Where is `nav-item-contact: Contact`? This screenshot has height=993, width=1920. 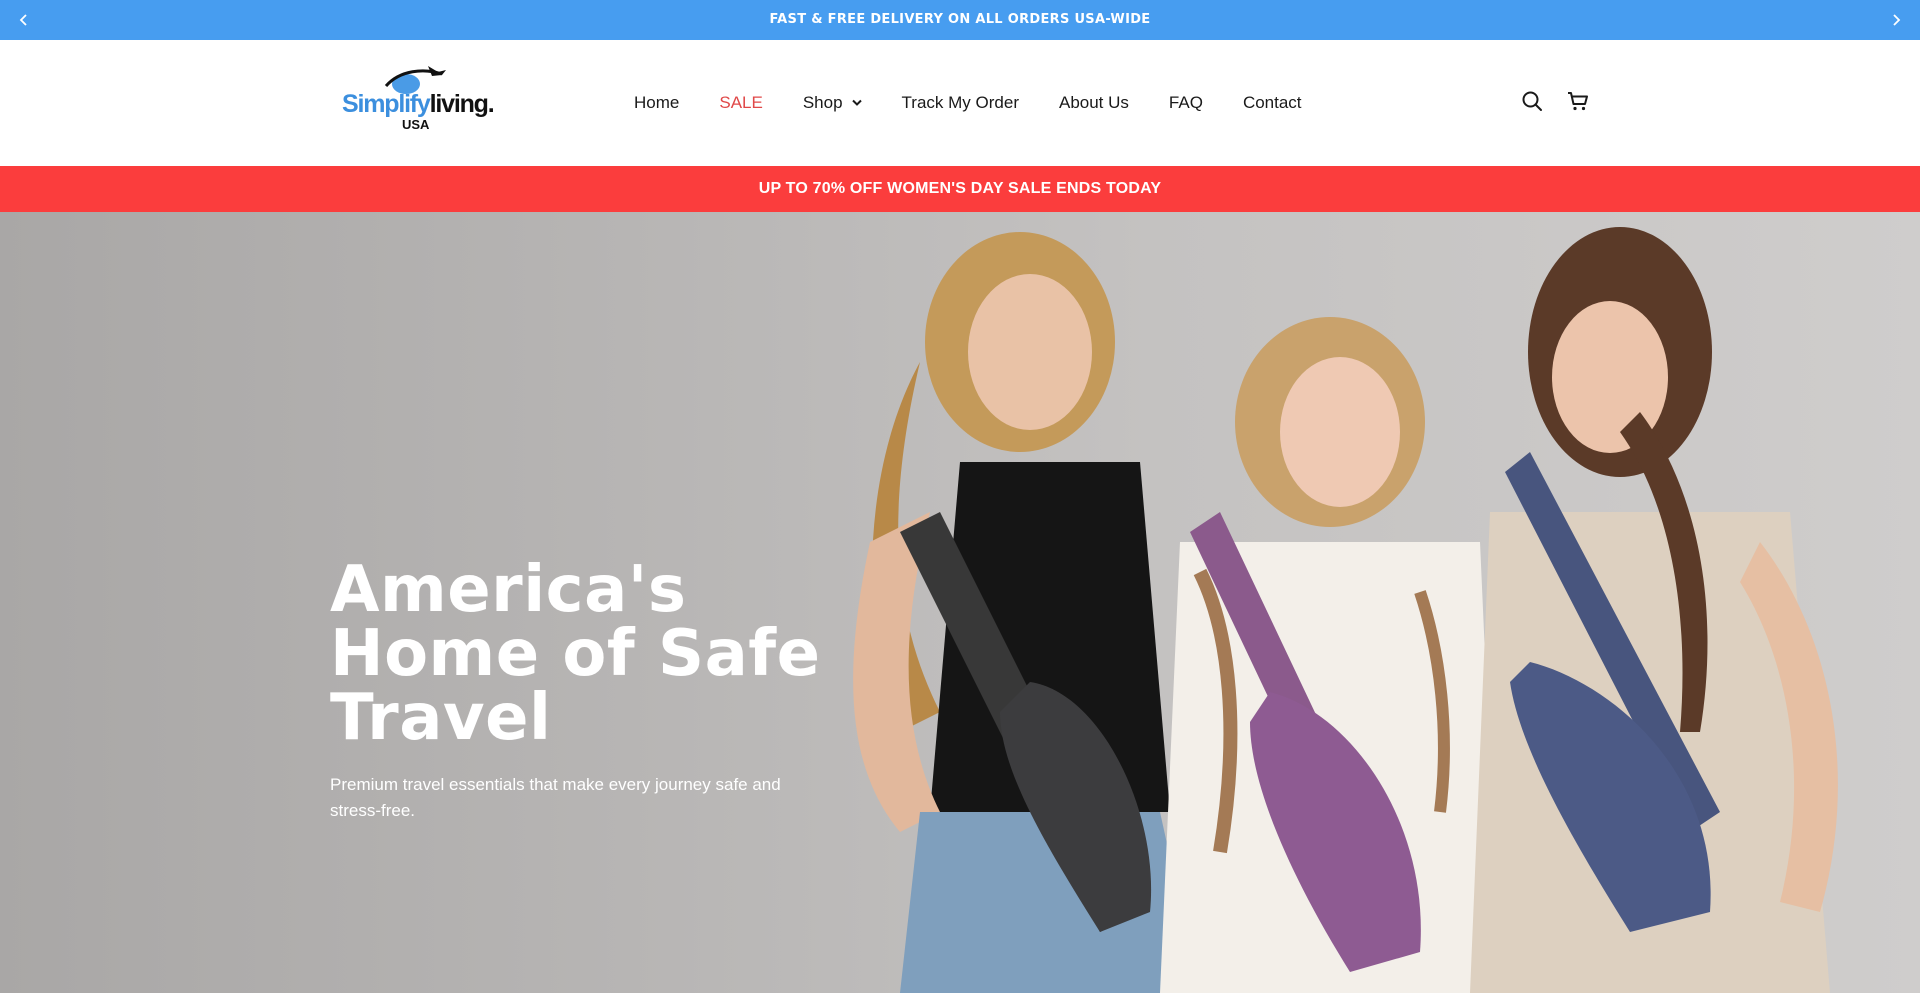 nav-item-contact: Contact is located at coordinates (1272, 103).